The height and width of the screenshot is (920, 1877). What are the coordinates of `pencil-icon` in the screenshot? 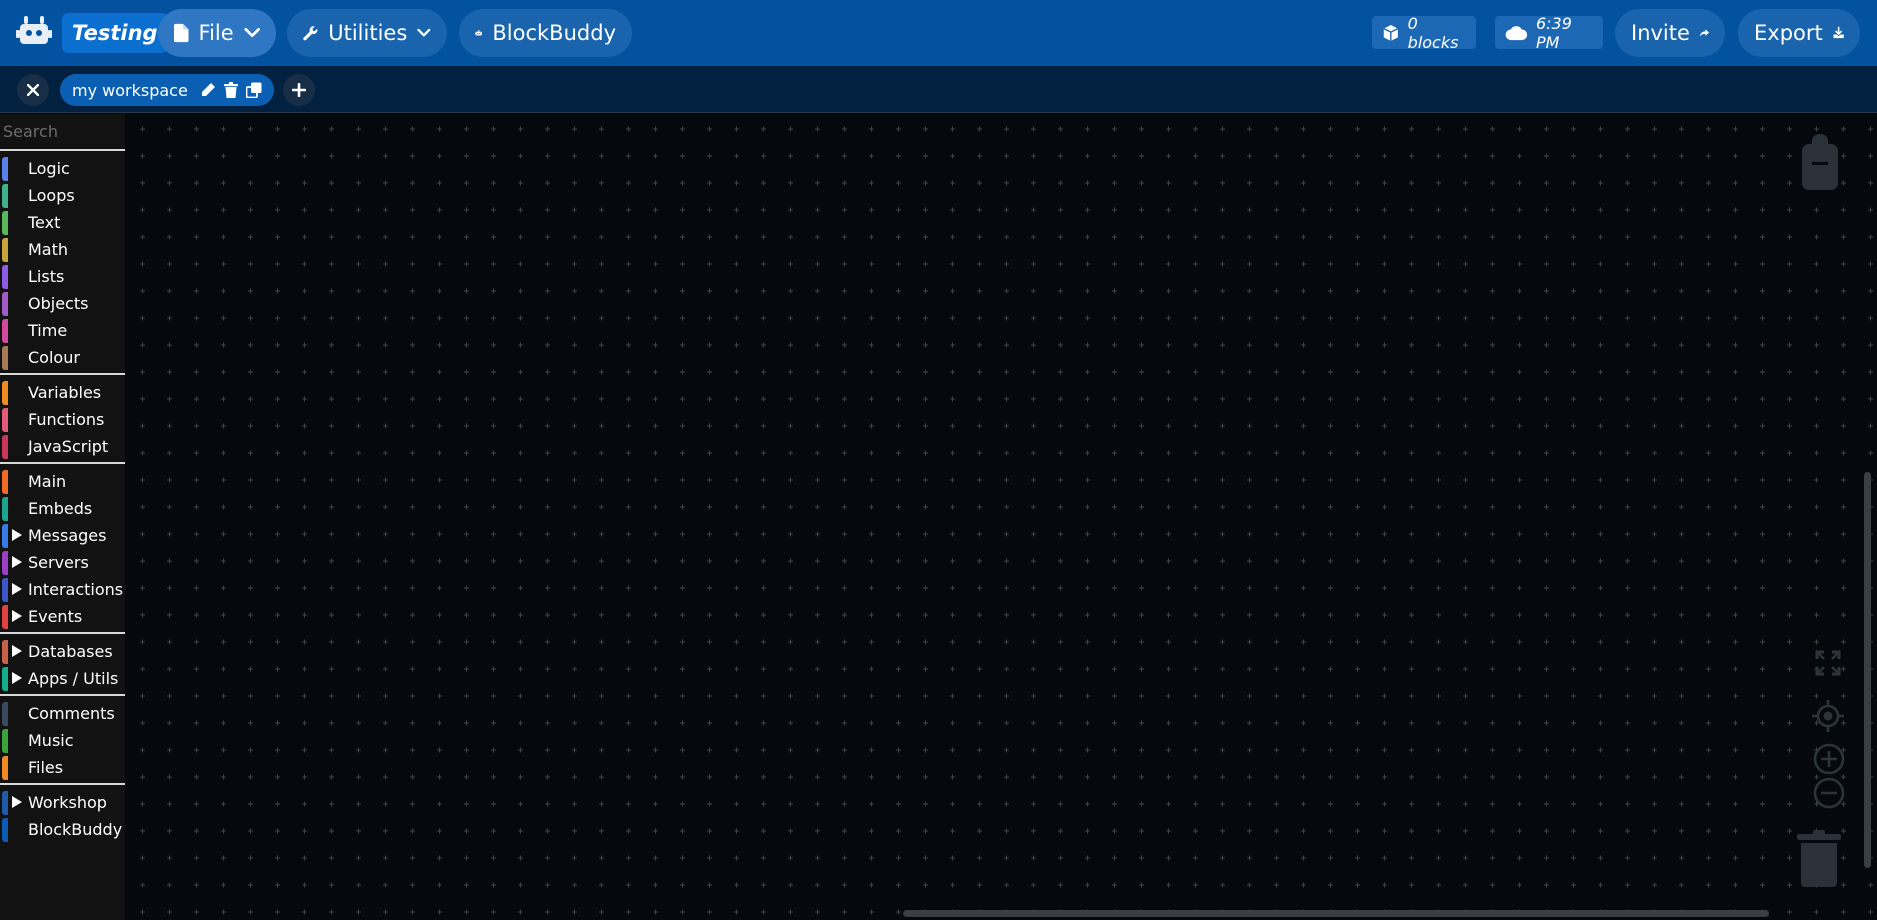 It's located at (208, 90).